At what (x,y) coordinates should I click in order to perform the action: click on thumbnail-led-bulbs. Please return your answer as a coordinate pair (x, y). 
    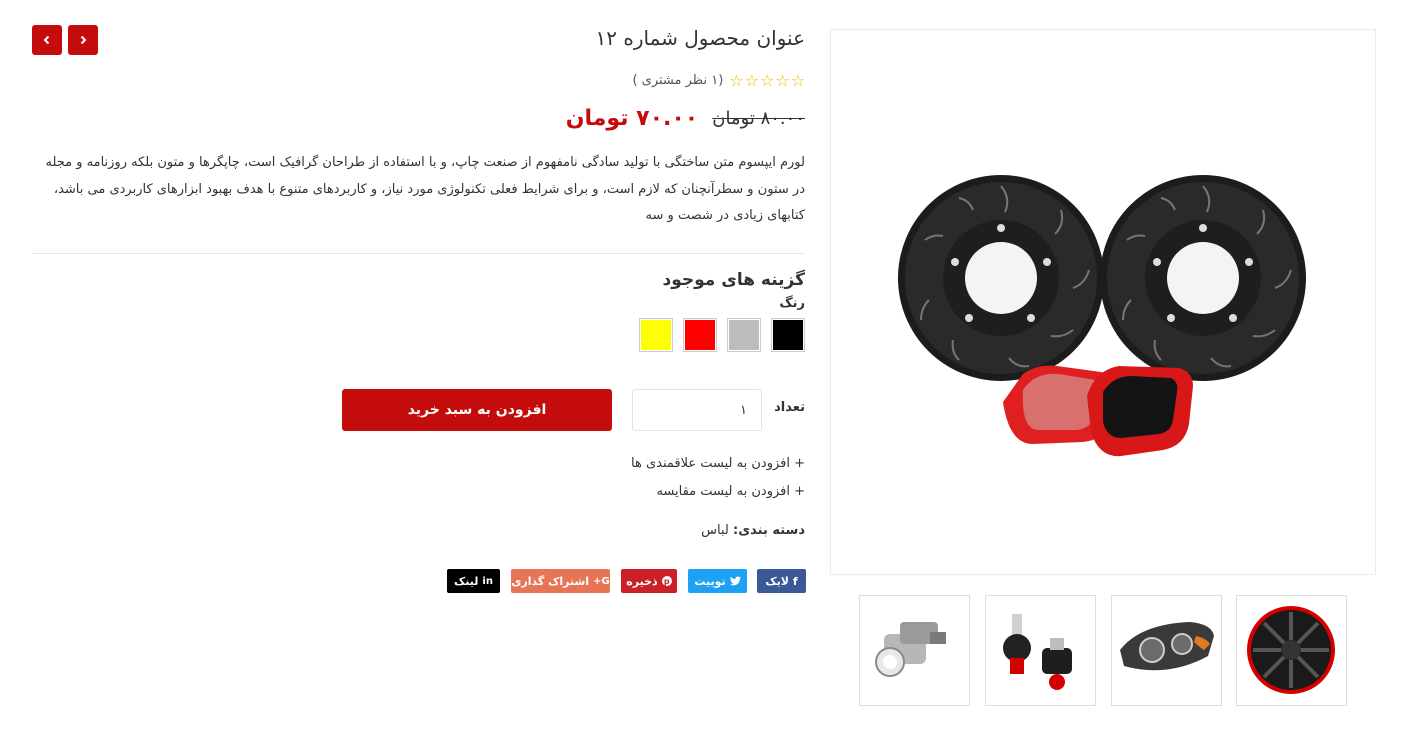
    Looking at the image, I should click on (1040, 650).